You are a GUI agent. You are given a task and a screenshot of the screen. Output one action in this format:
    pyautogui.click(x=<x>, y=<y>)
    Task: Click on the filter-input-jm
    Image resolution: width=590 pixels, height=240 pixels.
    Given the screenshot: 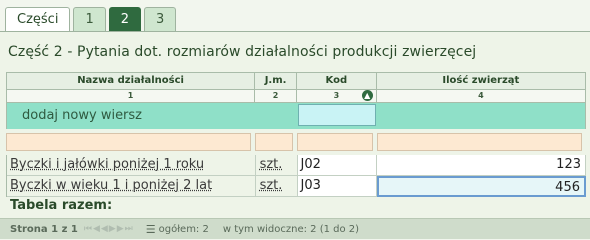 What is the action you would take?
    pyautogui.click(x=274, y=142)
    